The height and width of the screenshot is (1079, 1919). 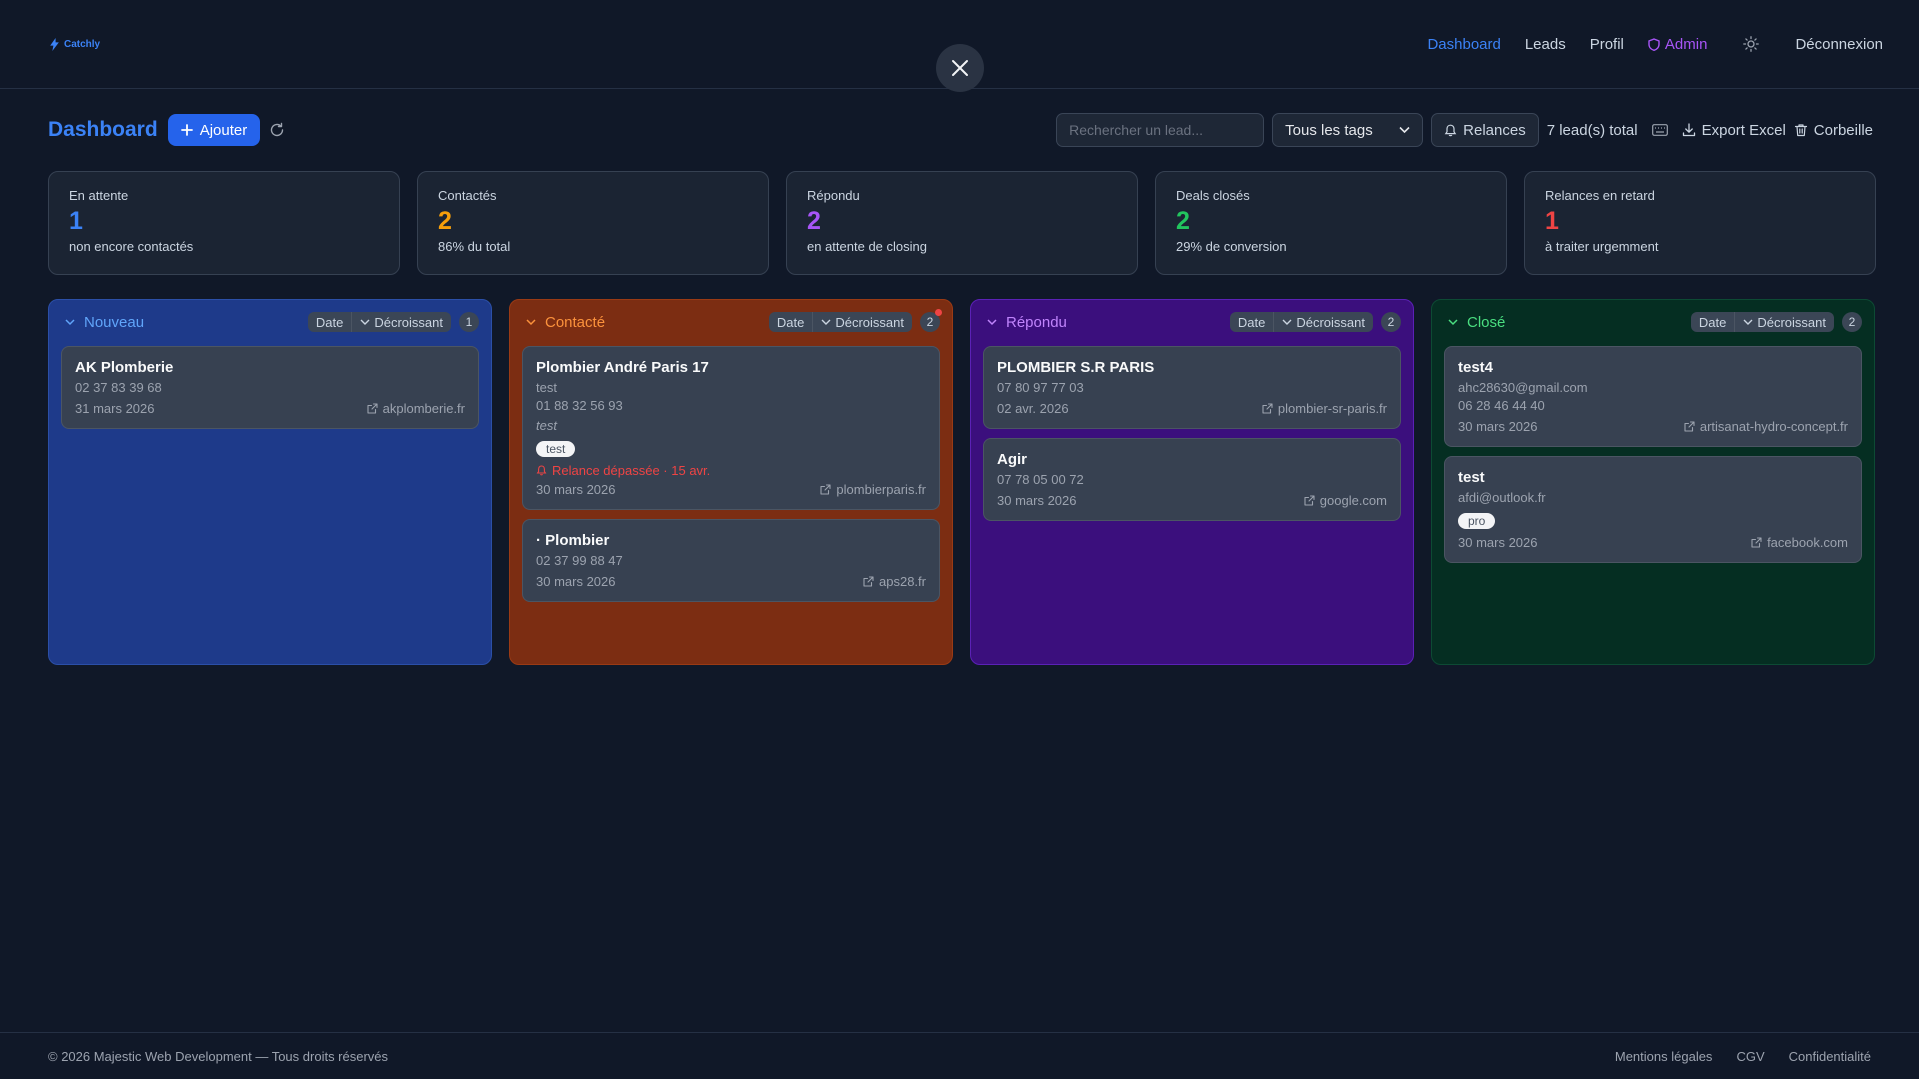 What do you see at coordinates (1502, 497) in the screenshot?
I see `lead-detail: afdi@outlook.fr` at bounding box center [1502, 497].